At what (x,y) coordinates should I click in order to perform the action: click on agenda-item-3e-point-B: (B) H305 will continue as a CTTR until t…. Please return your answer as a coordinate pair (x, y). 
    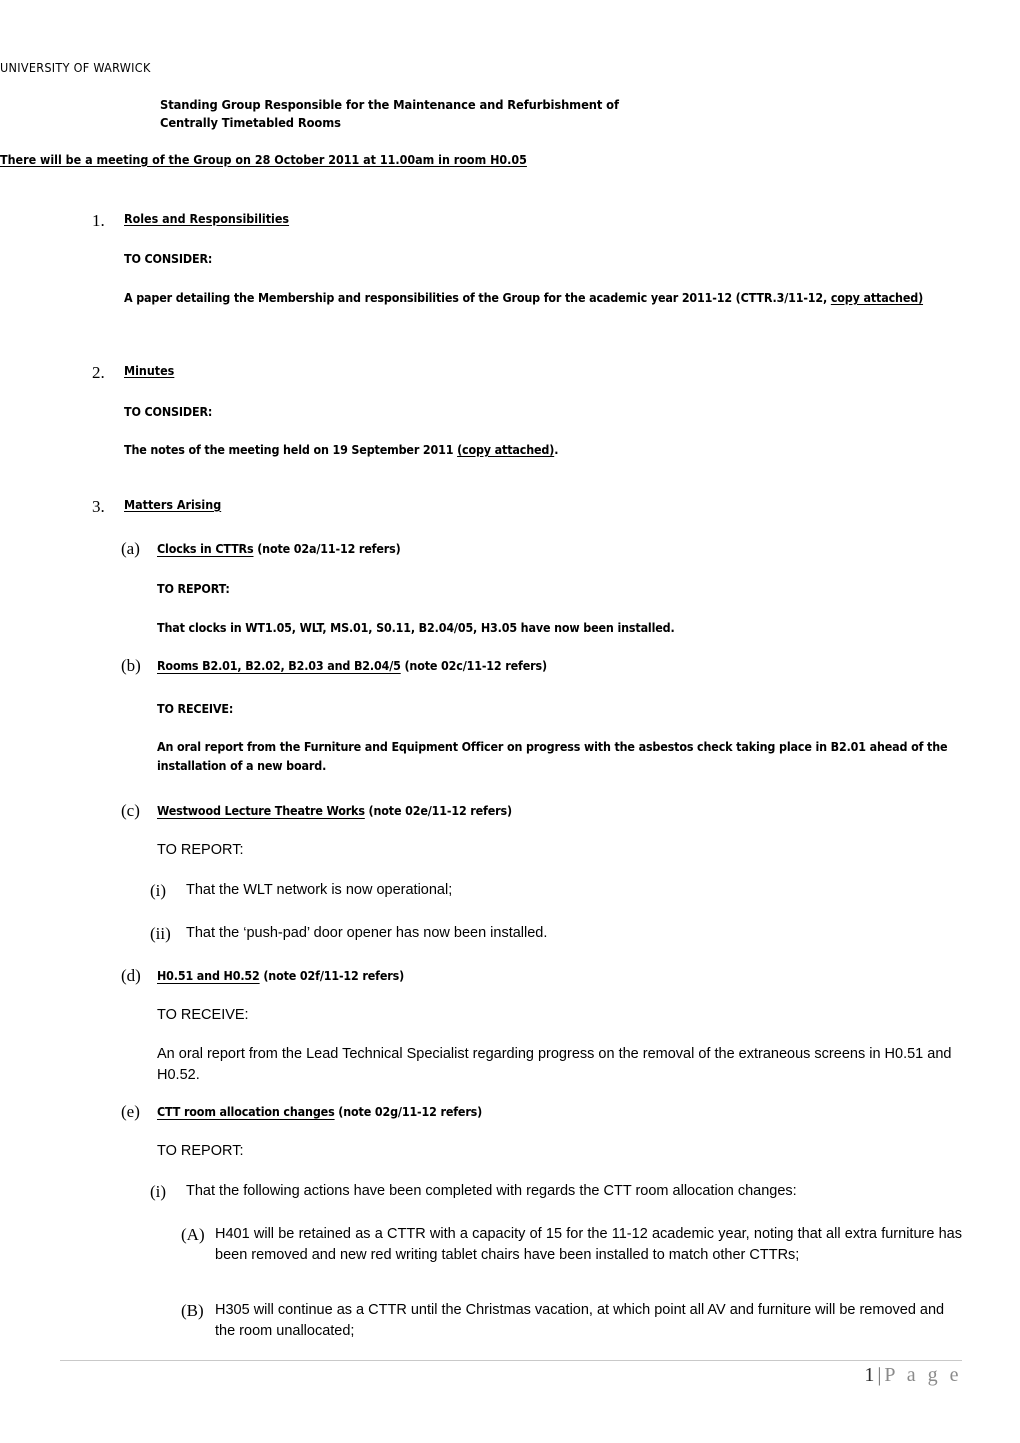
    Looking at the image, I should click on (571, 1321).